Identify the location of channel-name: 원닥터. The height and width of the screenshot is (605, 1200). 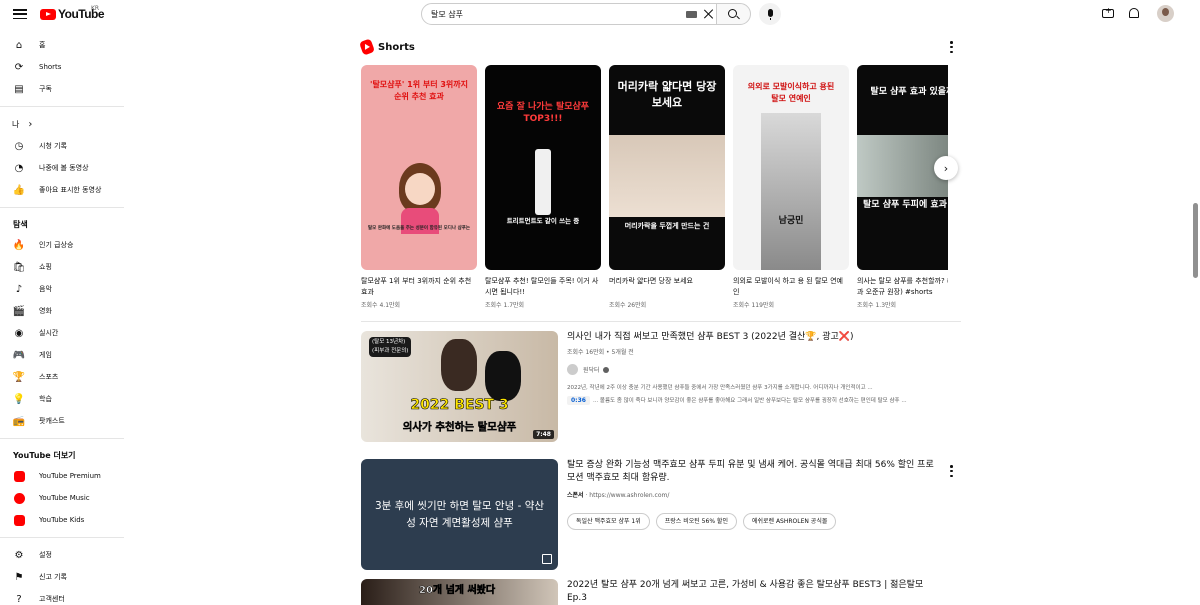
(591, 369).